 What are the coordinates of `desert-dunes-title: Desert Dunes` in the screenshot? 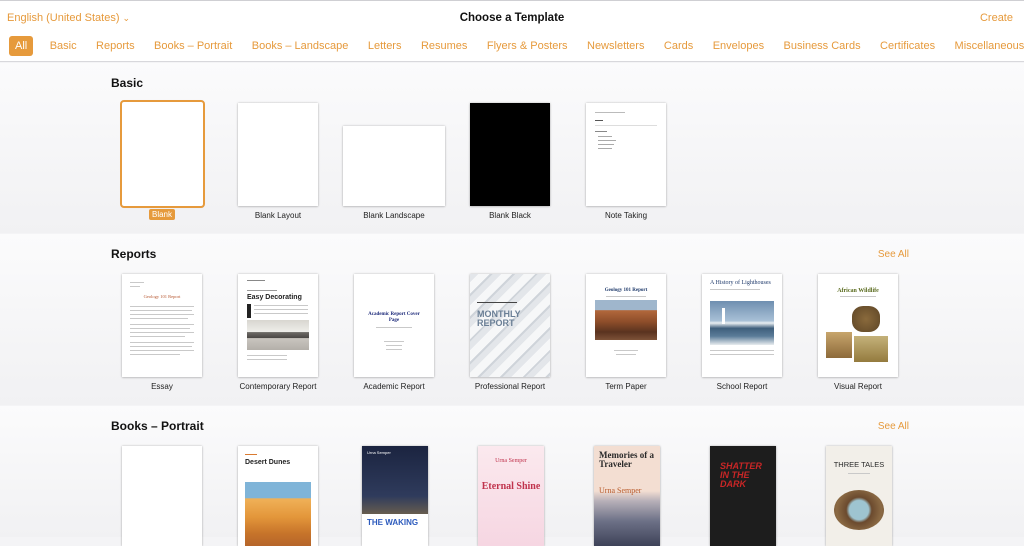 It's located at (268, 462).